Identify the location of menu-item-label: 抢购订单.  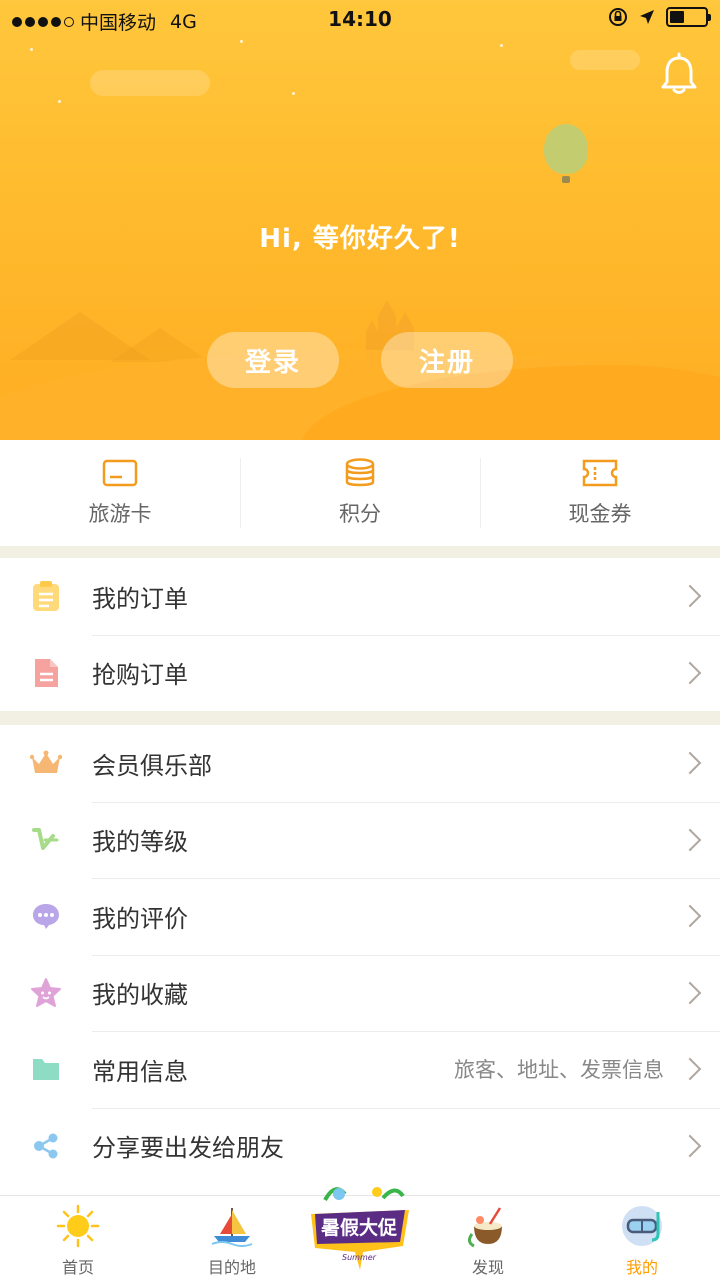
(140, 675).